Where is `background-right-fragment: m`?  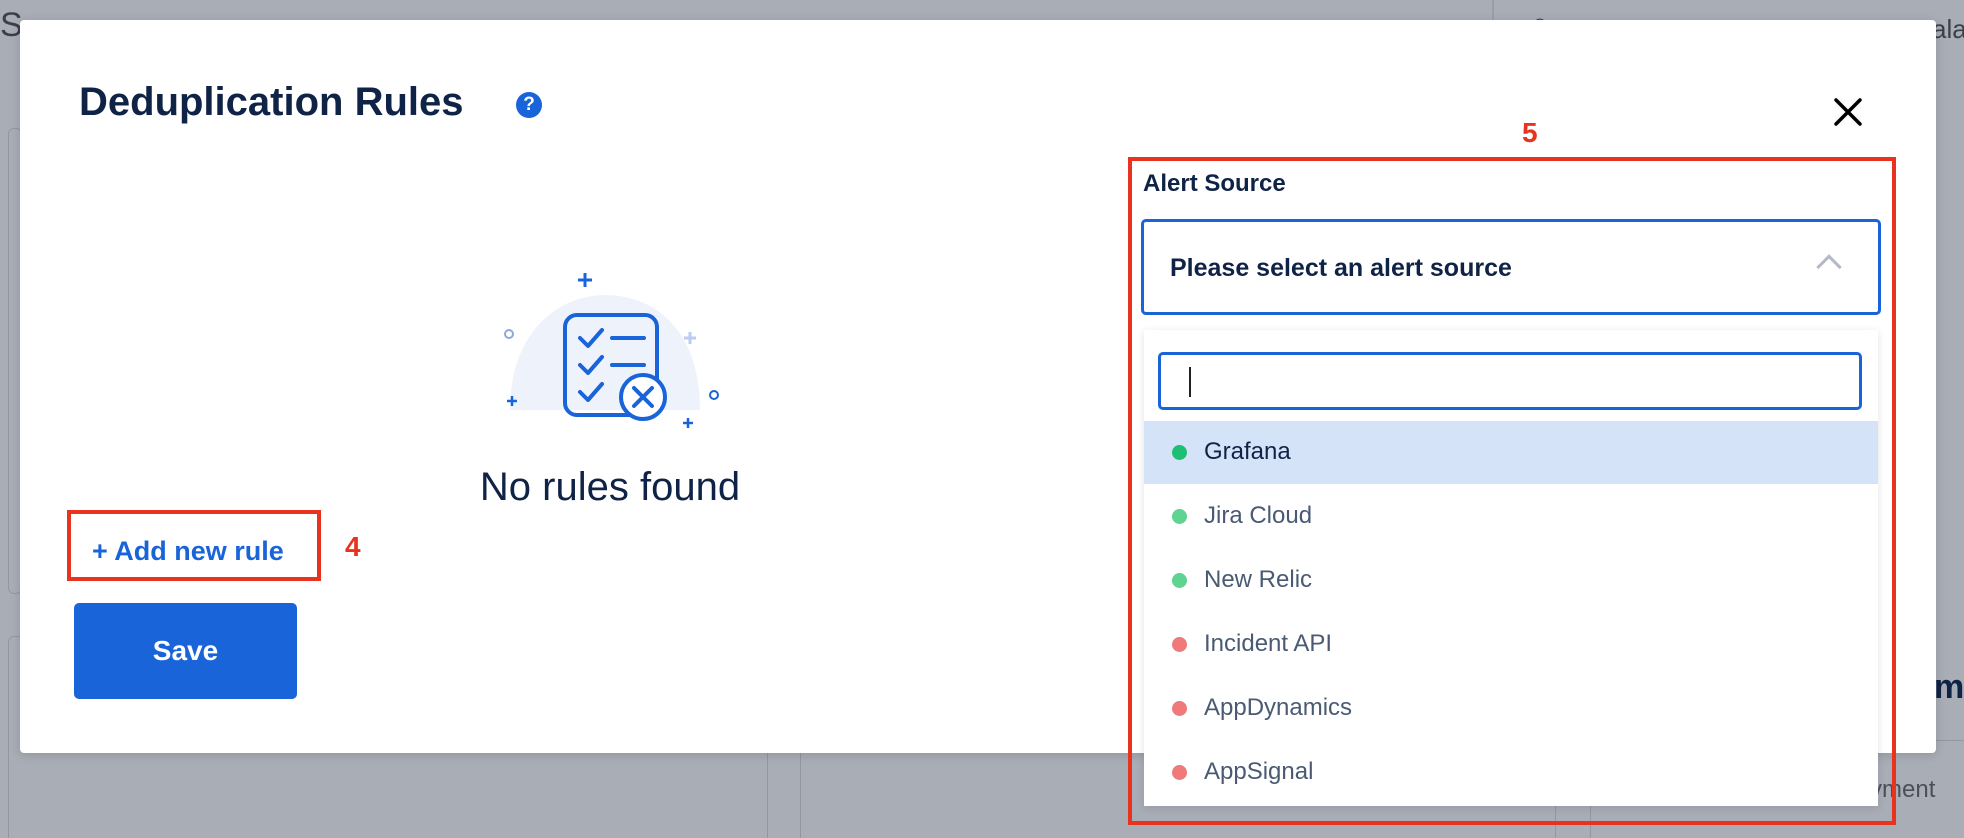 background-right-fragment: m is located at coordinates (1949, 687).